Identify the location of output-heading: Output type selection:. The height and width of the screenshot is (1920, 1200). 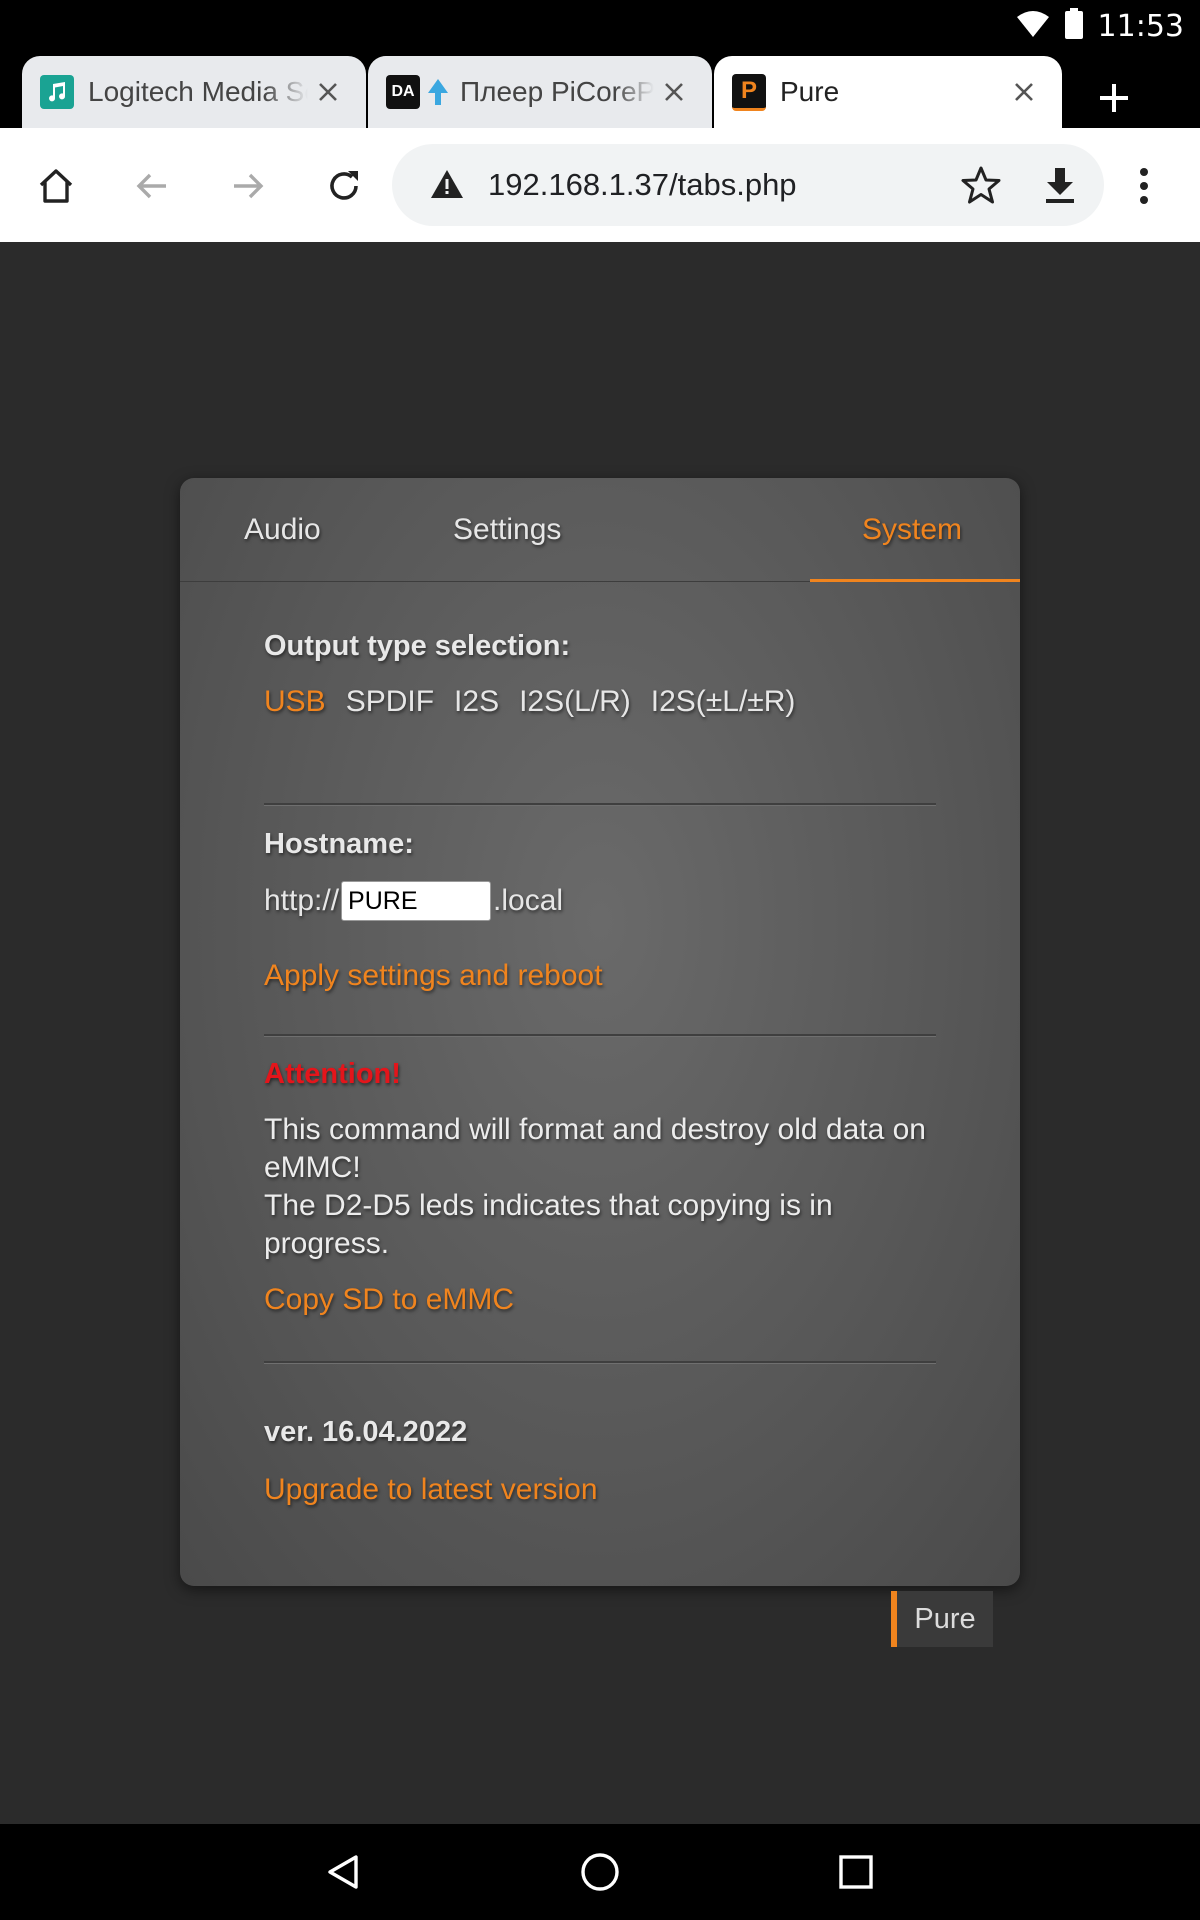
(417, 646).